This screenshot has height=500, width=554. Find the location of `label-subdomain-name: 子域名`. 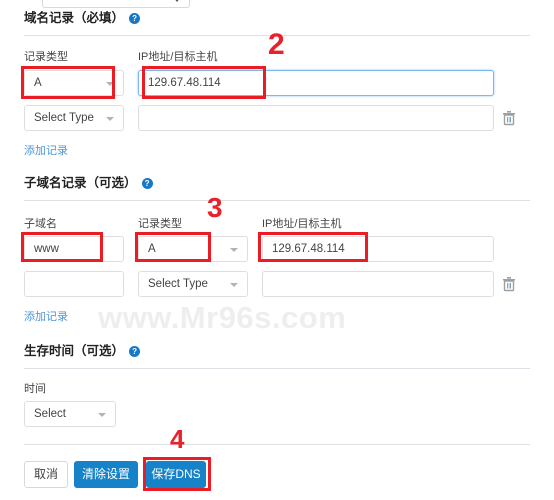

label-subdomain-name: 子域名 is located at coordinates (40, 224).